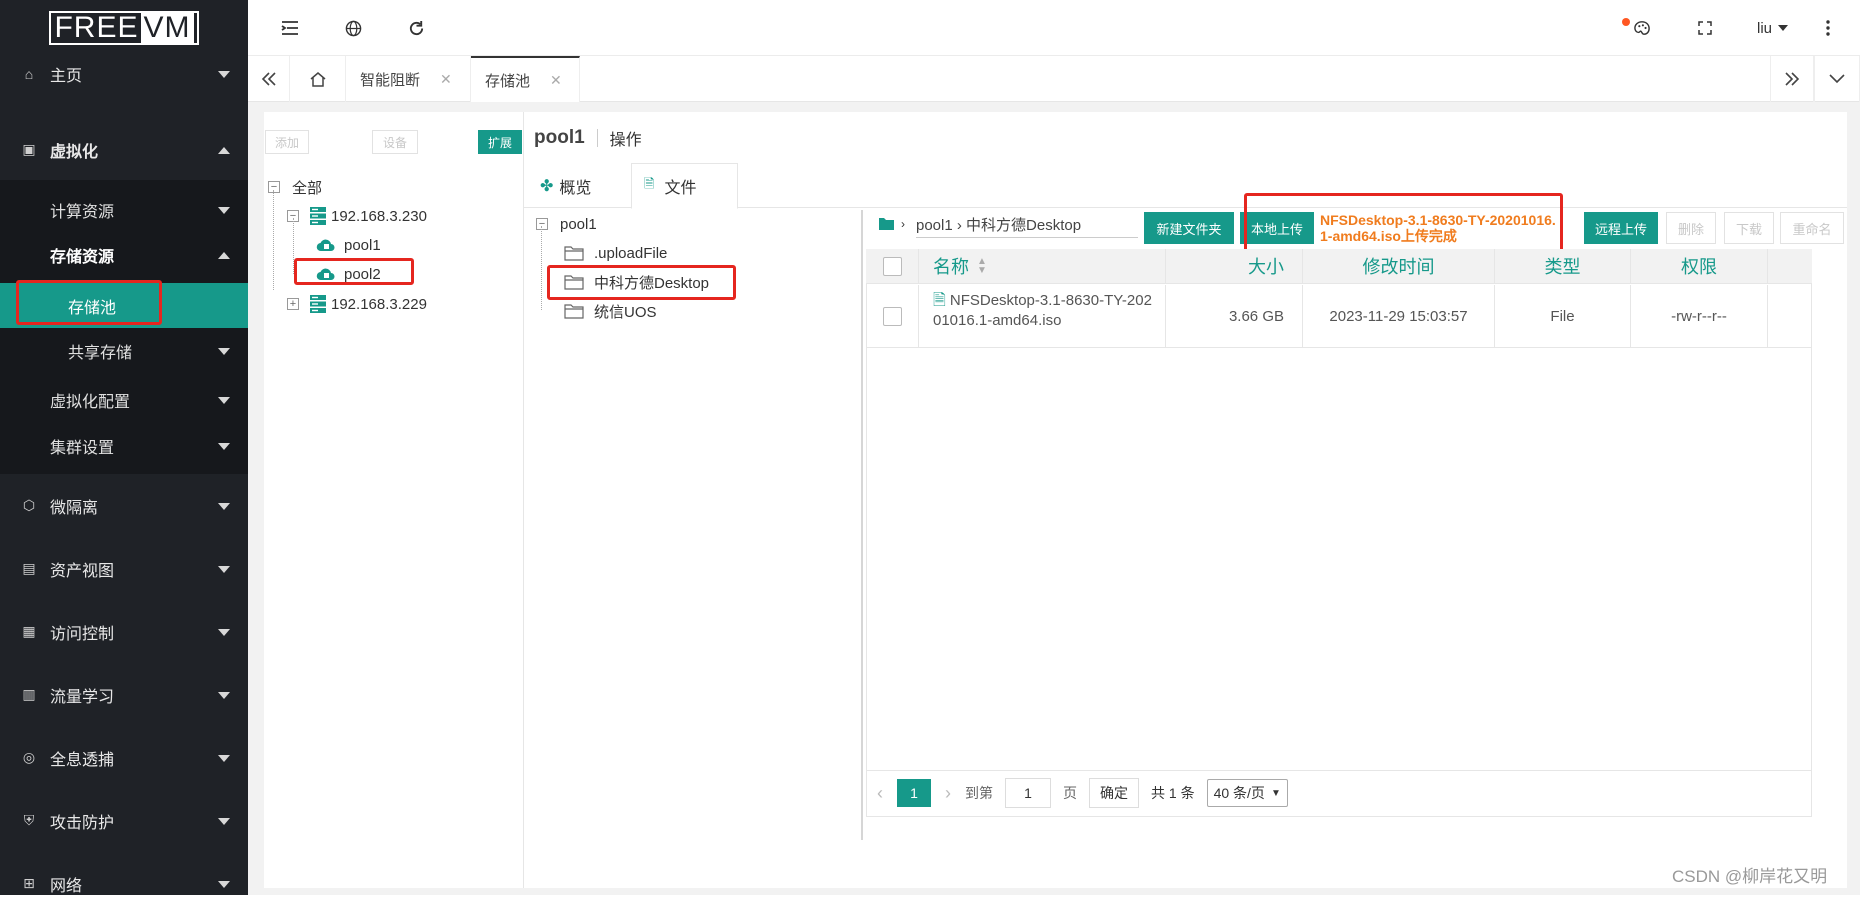 Image resolution: width=1860 pixels, height=915 pixels. Describe the element at coordinates (318, 216) in the screenshot. I see `server-icon` at that location.